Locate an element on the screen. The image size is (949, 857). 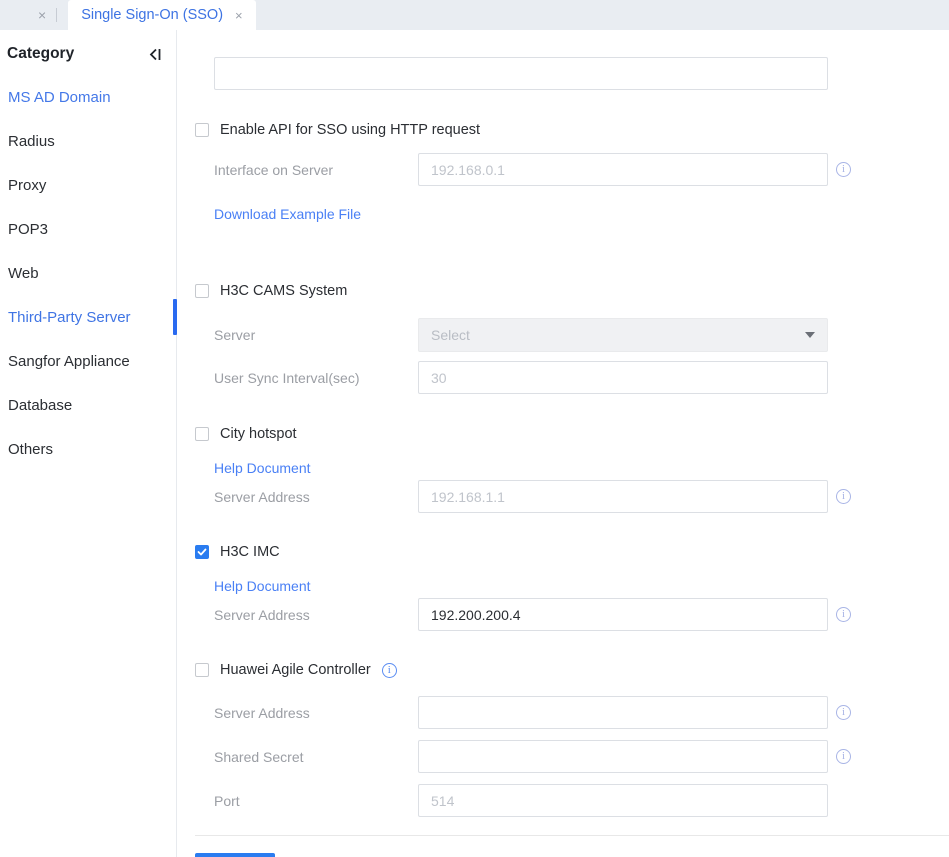
sidebar-item-pop3: POP3 is located at coordinates (88, 229).